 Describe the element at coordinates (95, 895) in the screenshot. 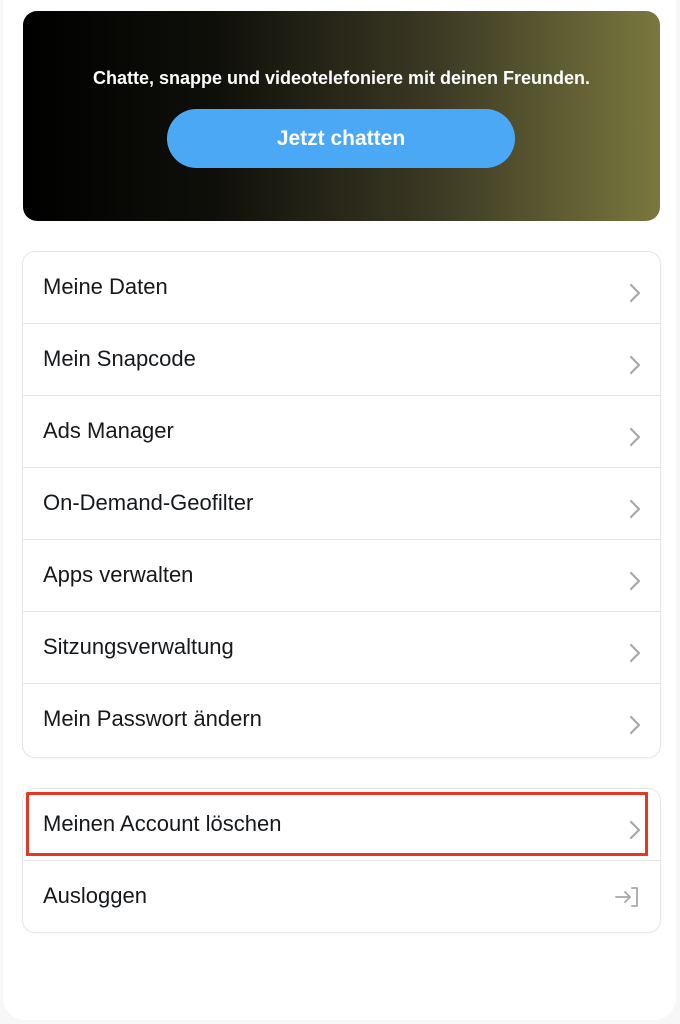

I see `logout-label: Ausloggen` at that location.